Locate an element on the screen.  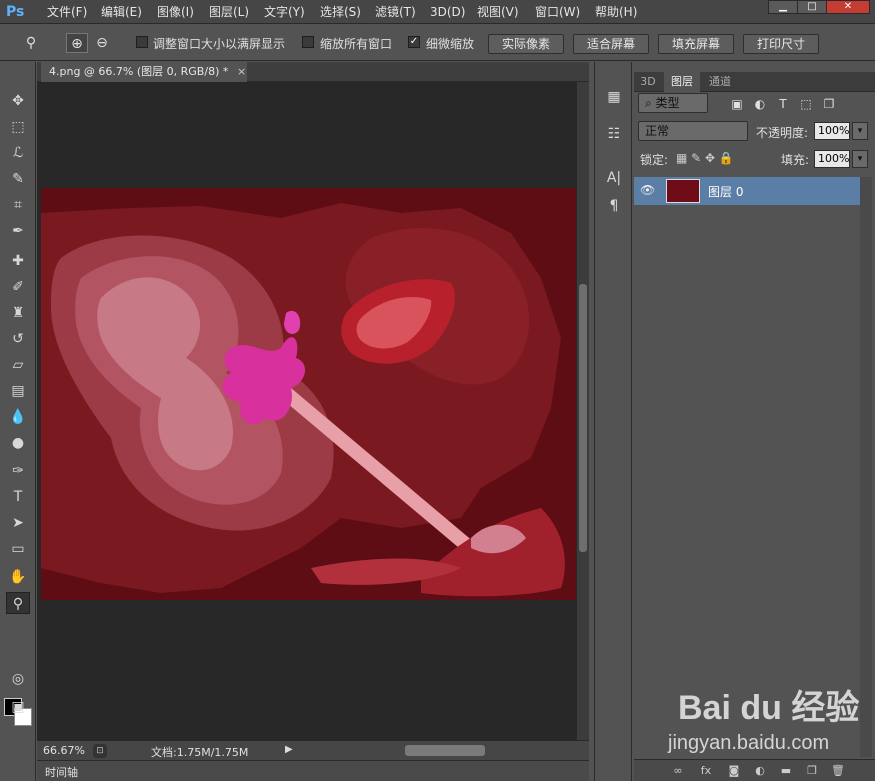
search-icon: ⌕ is located at coordinates (650, 103).